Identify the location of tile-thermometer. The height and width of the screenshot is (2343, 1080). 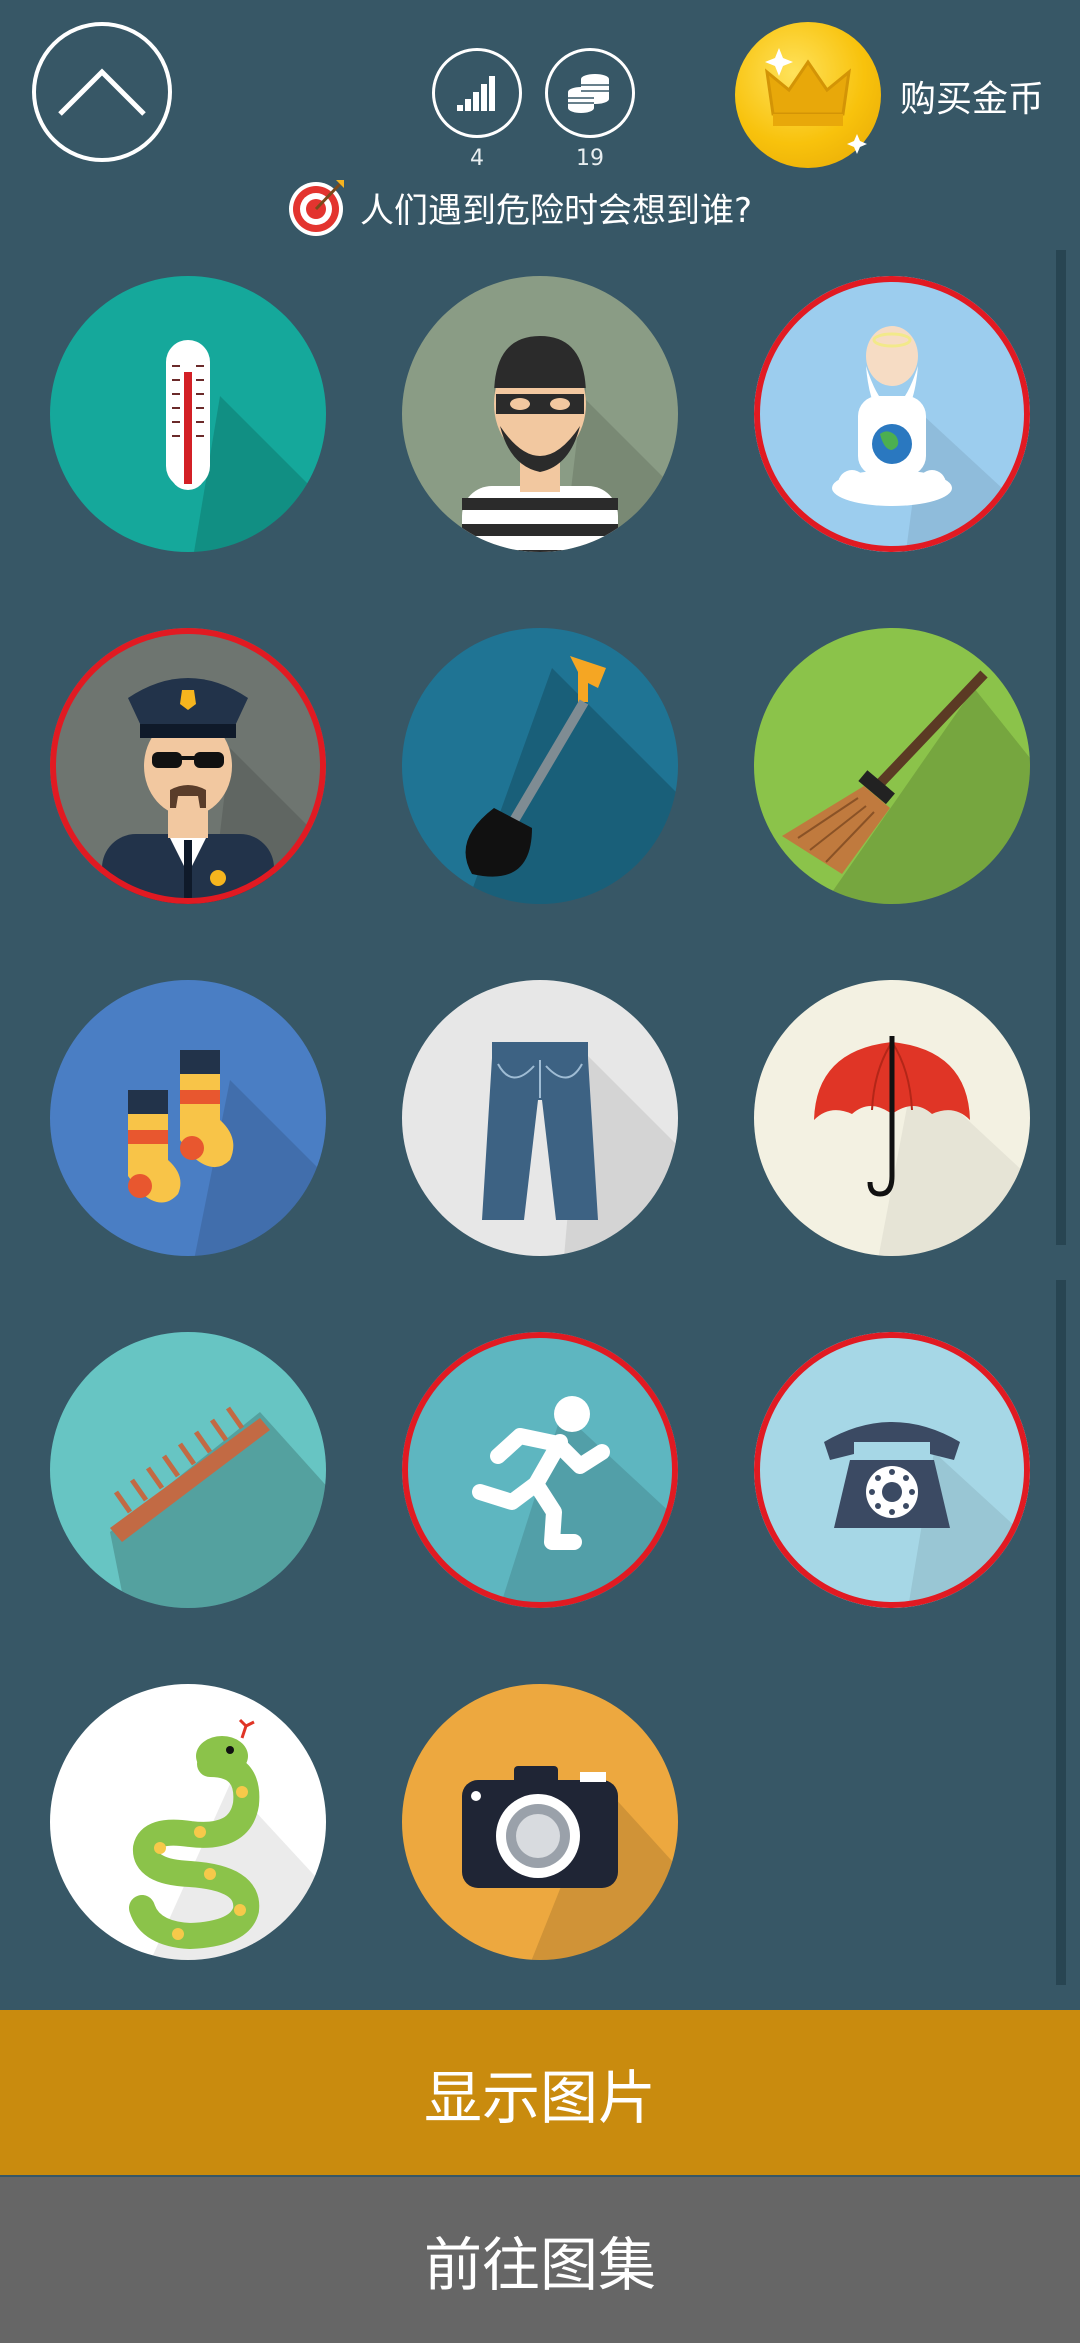
(188, 414).